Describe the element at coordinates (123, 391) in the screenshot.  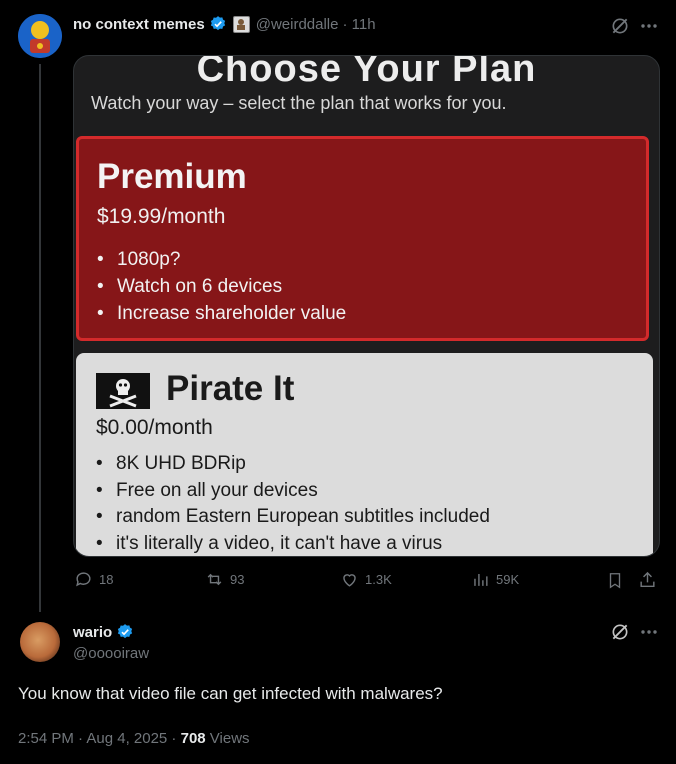
I see `pirate-flag-icon` at that location.